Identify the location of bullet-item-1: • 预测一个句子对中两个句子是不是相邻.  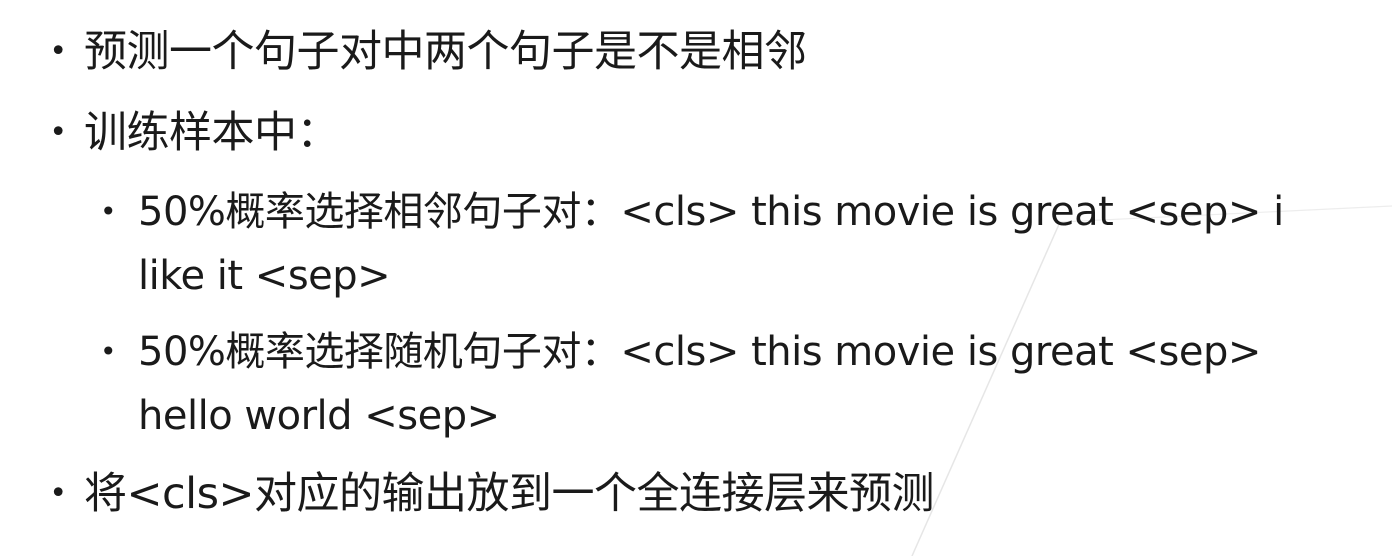
(706, 52).